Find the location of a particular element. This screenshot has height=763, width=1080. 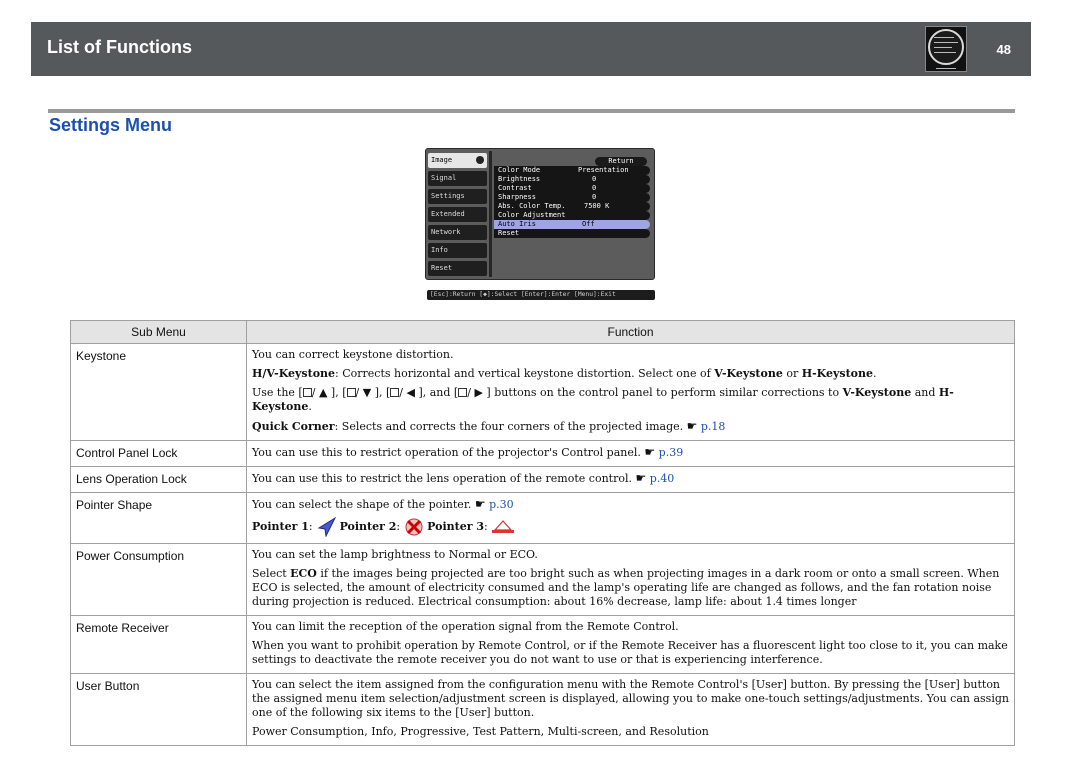

sub-menu-lens-operation-lock: Lens Operation Lock is located at coordinates (158, 479).